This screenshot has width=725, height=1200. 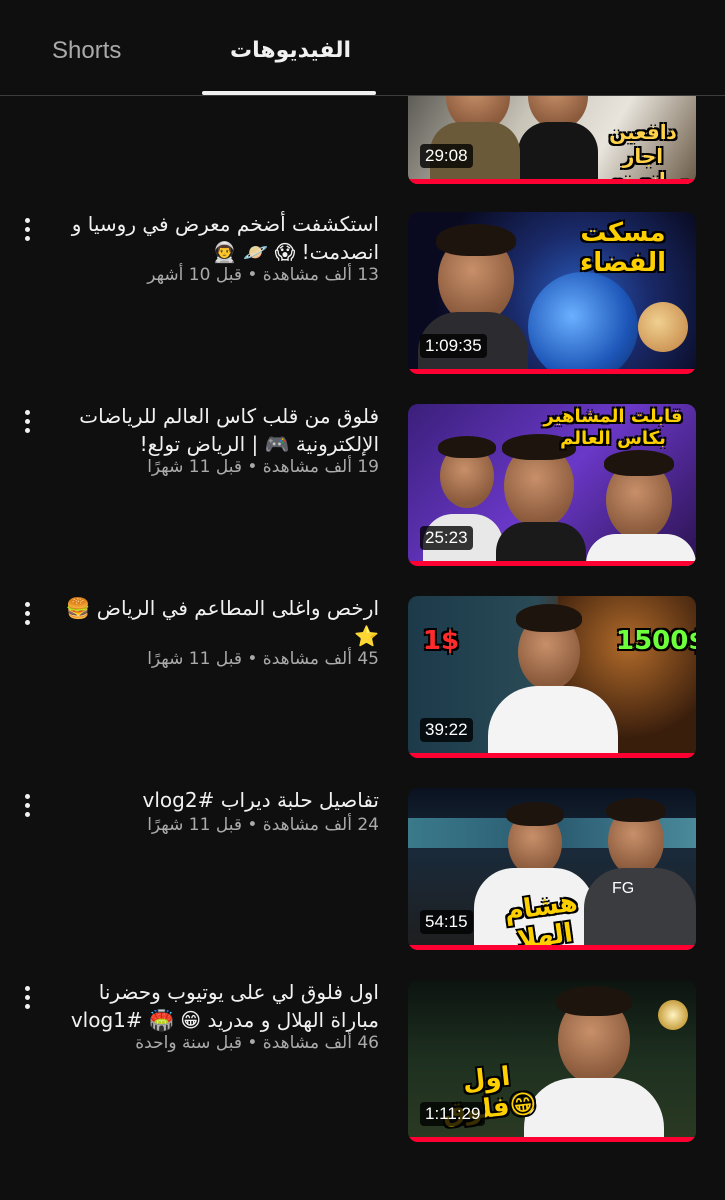 What do you see at coordinates (219, 800) in the screenshot?
I see `video-title: تفاصيل حلبة ديراب #vlog2` at bounding box center [219, 800].